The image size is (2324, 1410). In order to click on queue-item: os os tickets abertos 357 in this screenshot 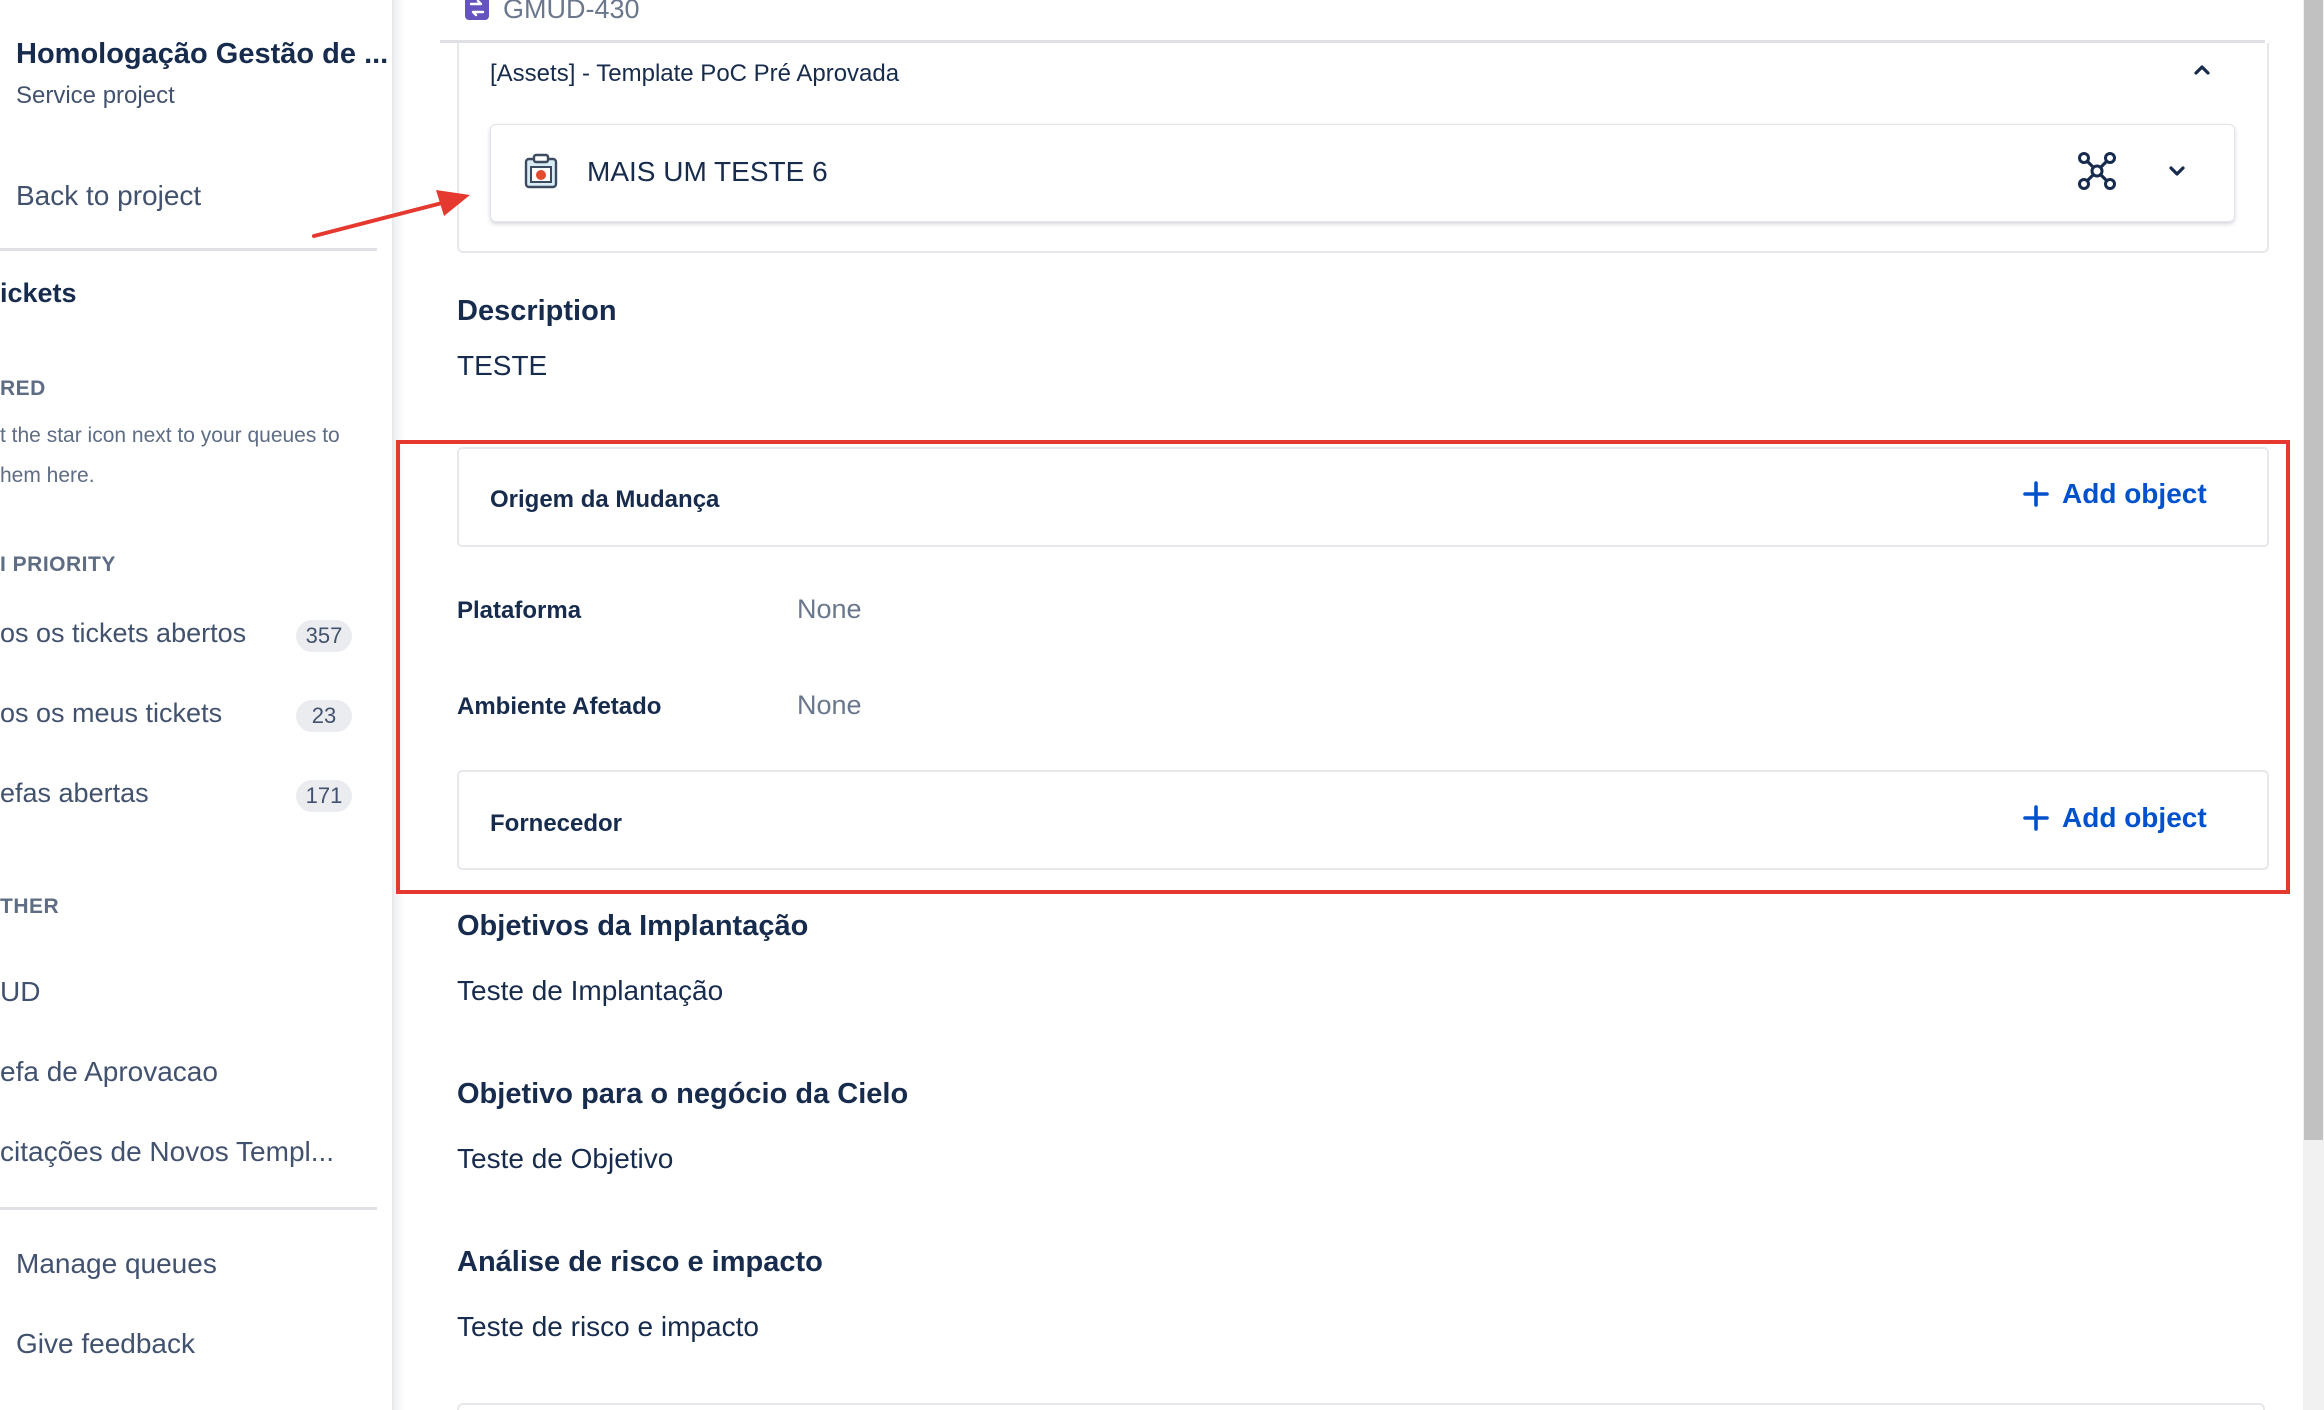, I will do `click(180, 636)`.